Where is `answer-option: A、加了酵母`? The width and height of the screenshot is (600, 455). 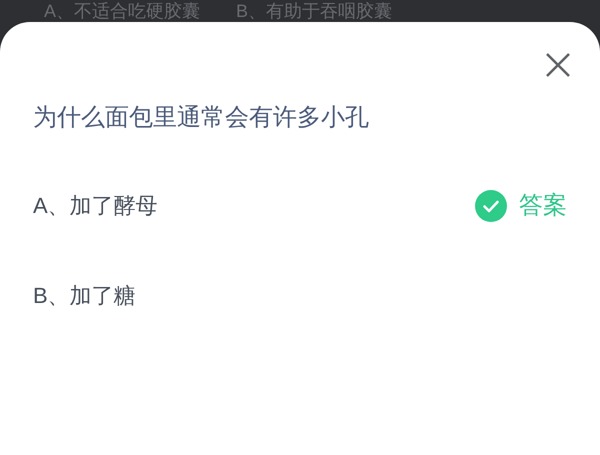
answer-option: A、加了酵母 is located at coordinates (95, 206).